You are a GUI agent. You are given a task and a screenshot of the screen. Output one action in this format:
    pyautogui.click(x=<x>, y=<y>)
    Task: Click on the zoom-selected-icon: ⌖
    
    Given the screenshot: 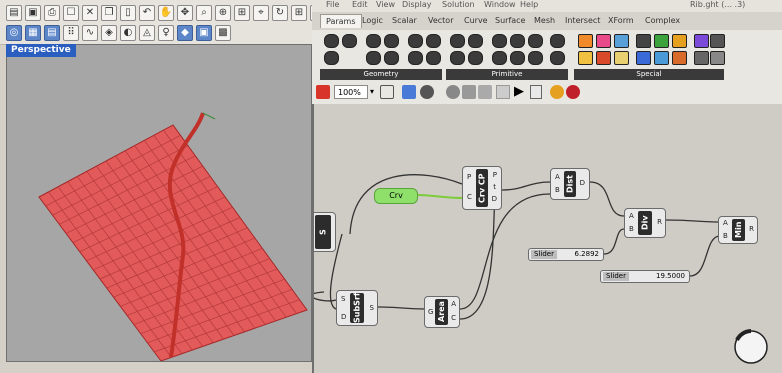 What is the action you would take?
    pyautogui.click(x=261, y=13)
    